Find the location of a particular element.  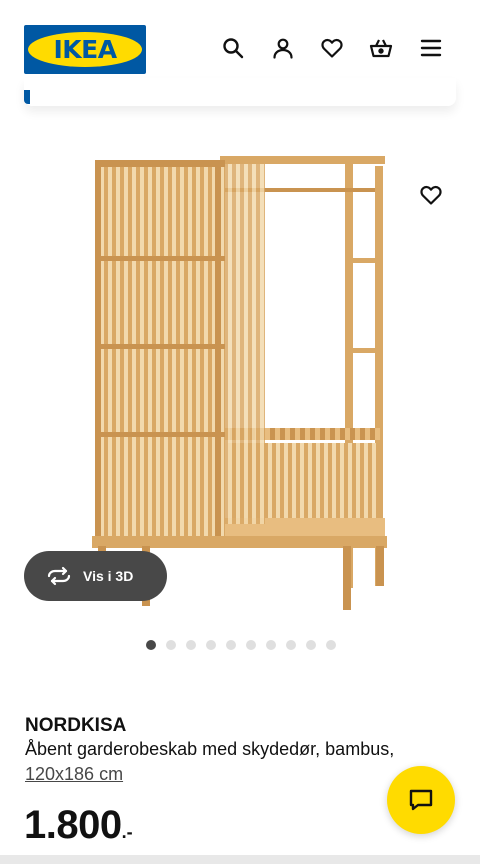

rotate-3d-icon is located at coordinates (59, 576).